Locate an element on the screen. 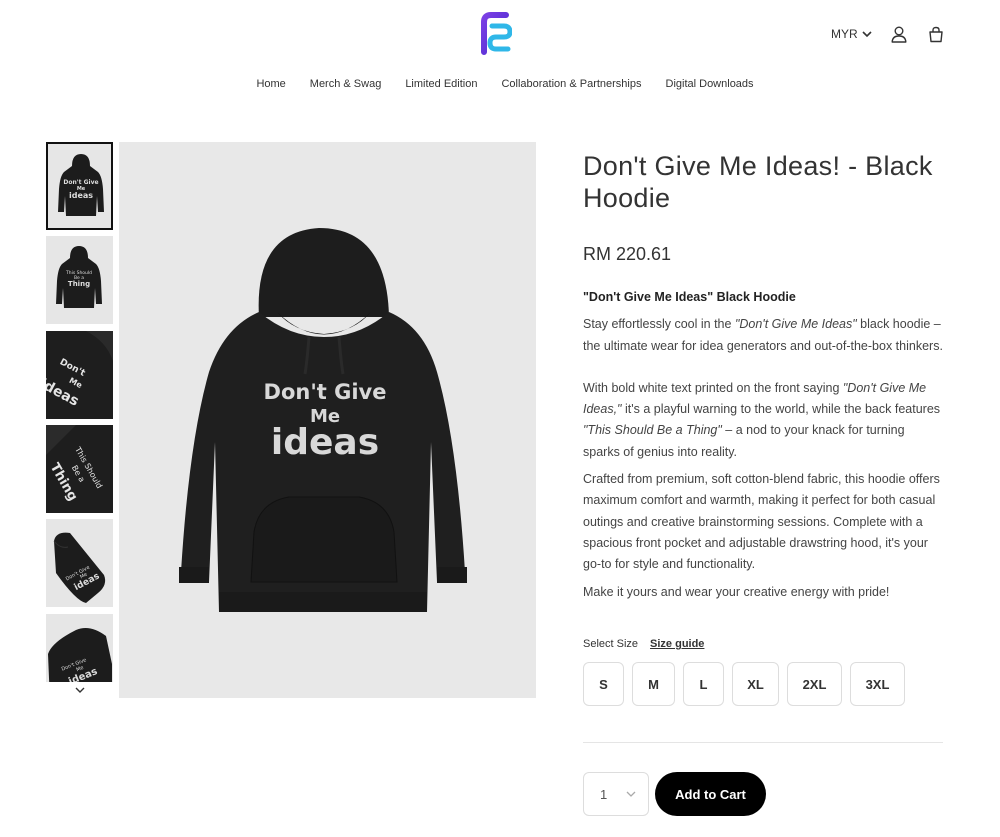  nav-home: Home is located at coordinates (270, 84).